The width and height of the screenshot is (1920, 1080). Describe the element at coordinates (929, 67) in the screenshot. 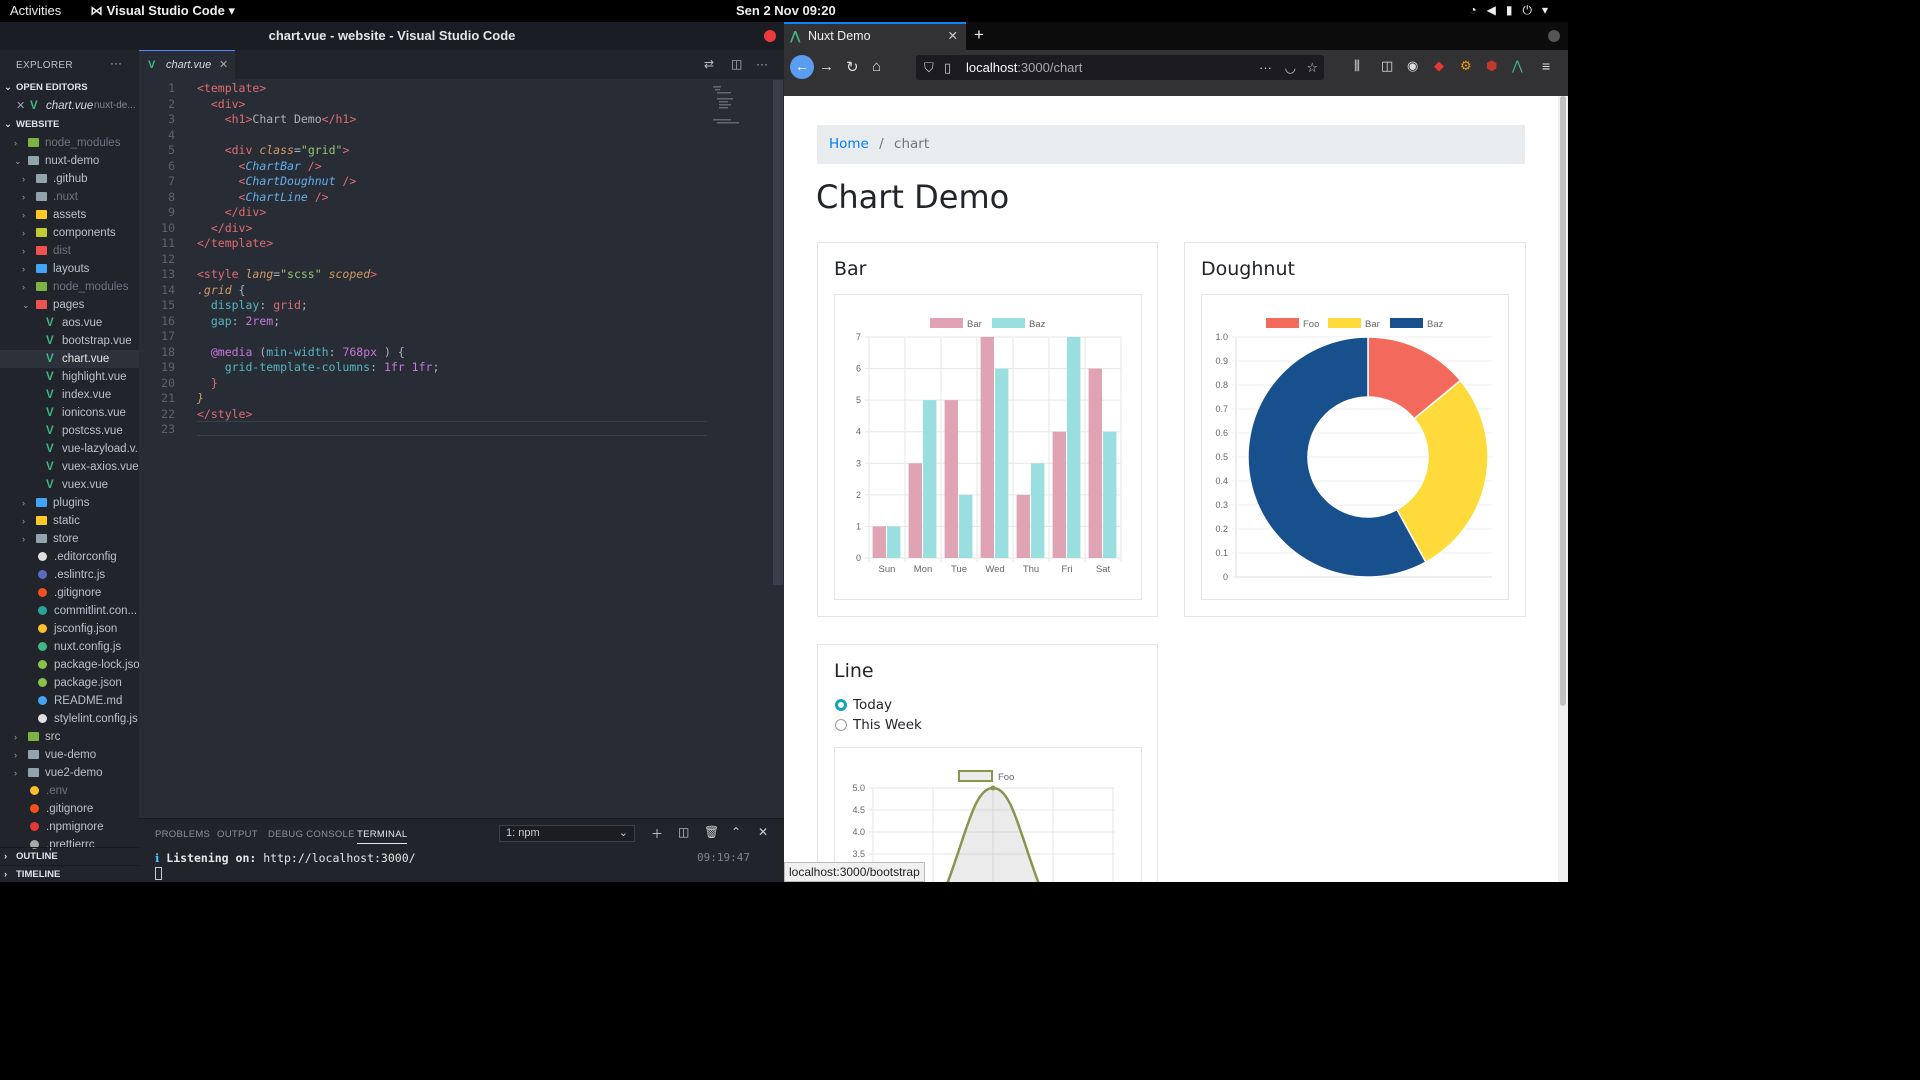

I see `shield-icon: ⛉` at that location.